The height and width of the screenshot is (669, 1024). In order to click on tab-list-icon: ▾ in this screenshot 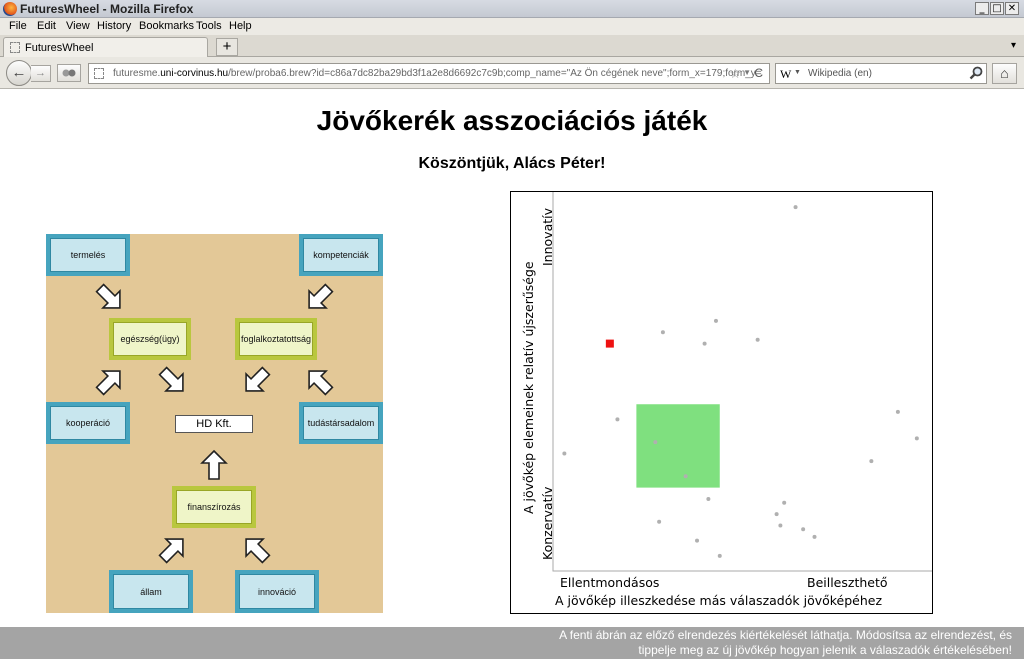, I will do `click(1013, 45)`.